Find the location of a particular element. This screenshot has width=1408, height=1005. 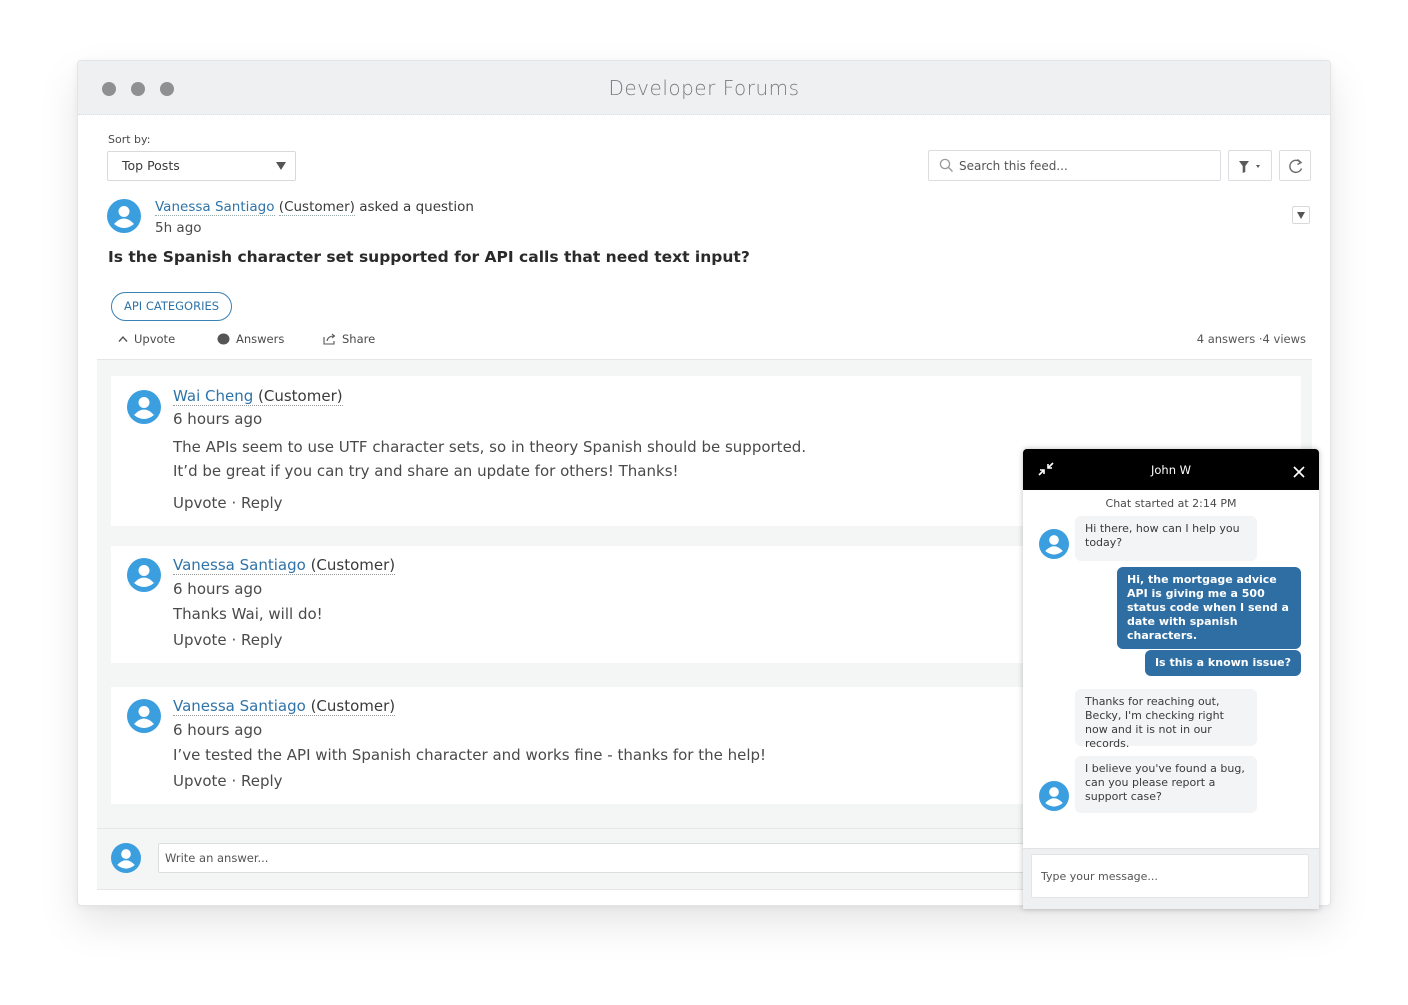

title-bar: Developer Forums is located at coordinates (704, 88).